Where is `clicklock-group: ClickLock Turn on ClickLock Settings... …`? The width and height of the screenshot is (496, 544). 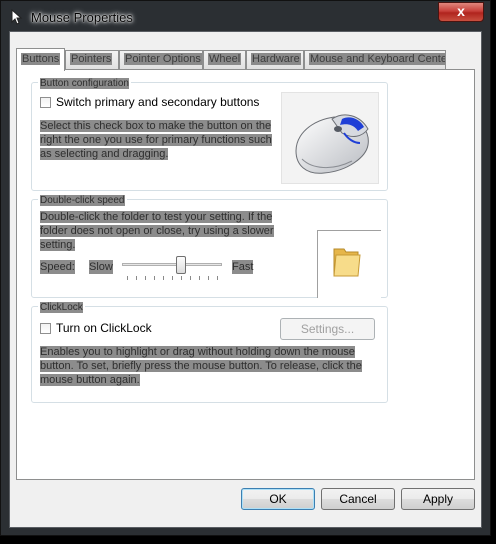 clicklock-group: ClickLock Turn on ClickLock Settings... … is located at coordinates (209, 351).